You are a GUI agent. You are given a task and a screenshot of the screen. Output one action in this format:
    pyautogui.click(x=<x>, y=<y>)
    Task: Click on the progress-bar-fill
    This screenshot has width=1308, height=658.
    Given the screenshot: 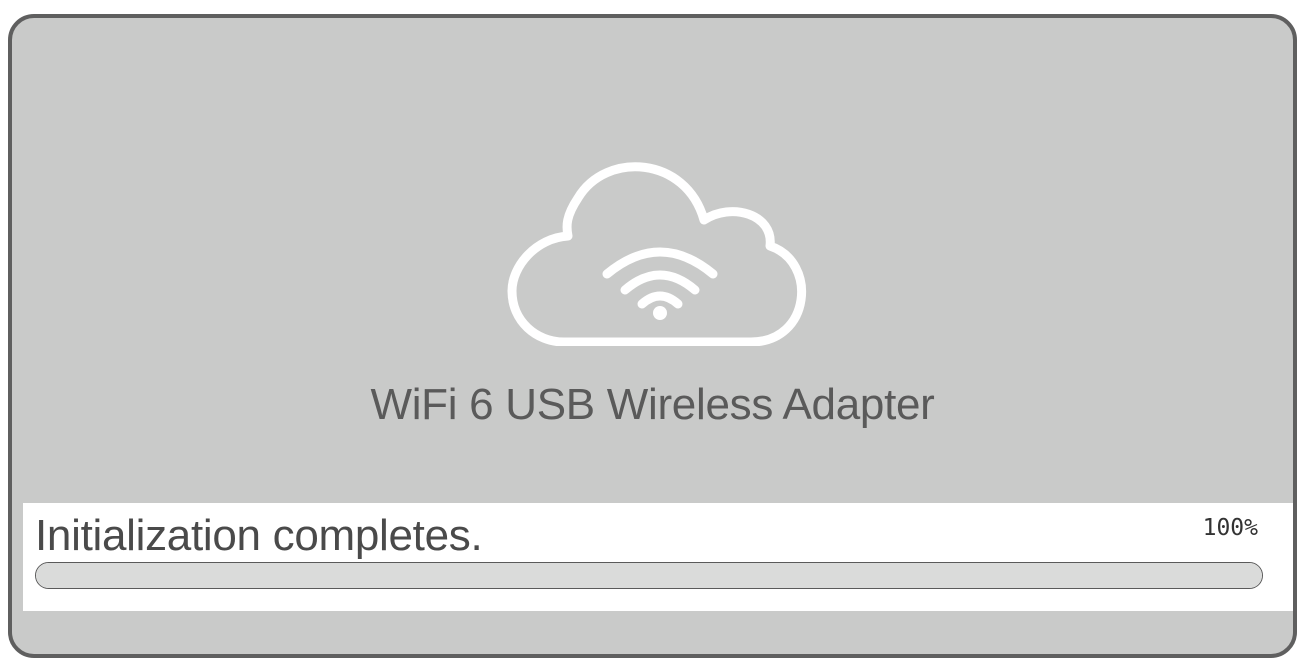 What is the action you would take?
    pyautogui.click(x=649, y=575)
    